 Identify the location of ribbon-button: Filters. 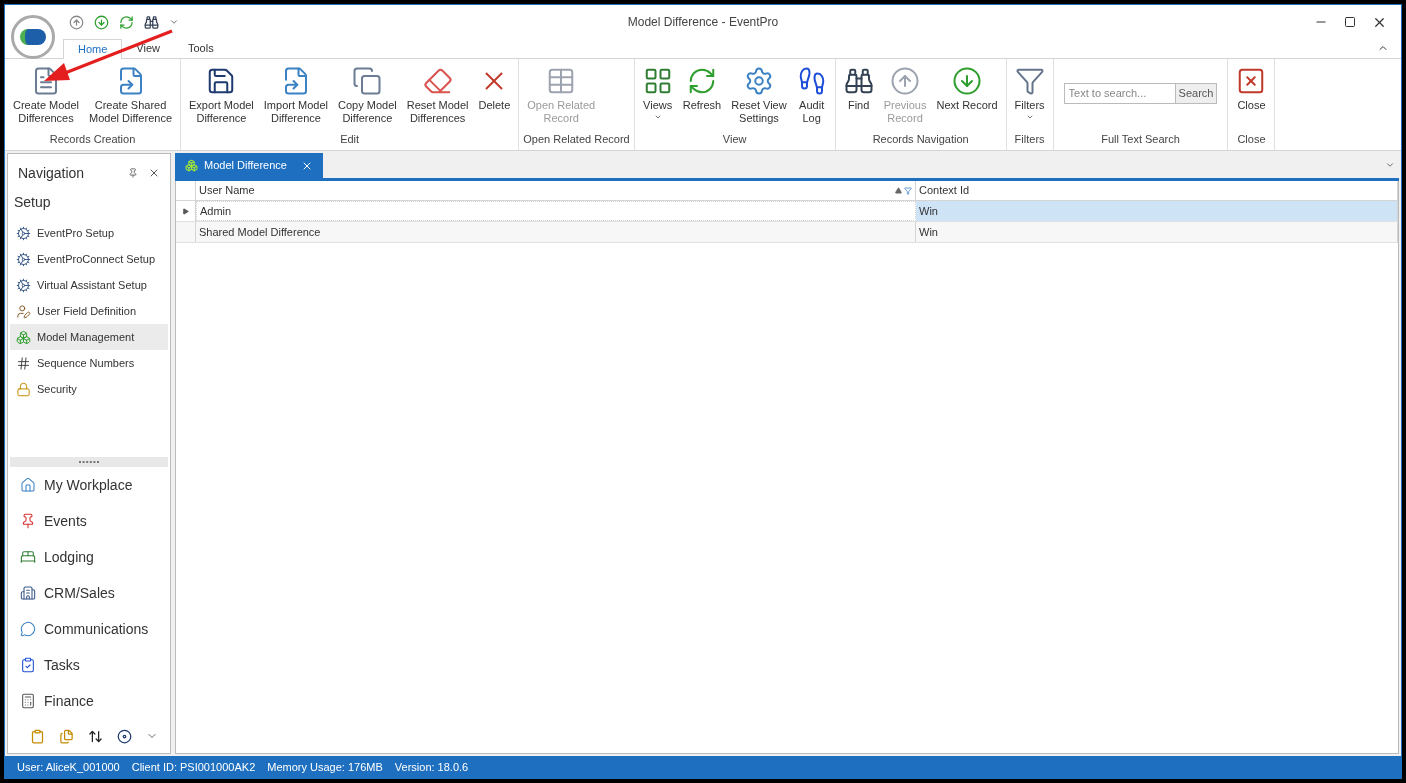
(1029, 92).